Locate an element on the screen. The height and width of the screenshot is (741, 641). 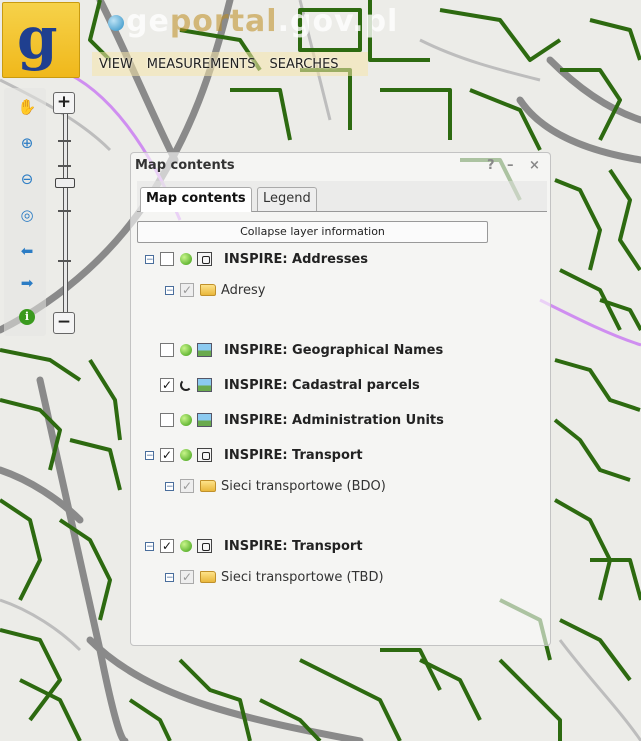
panel-titlebar: Map contents ? – × is located at coordinates (340, 166).